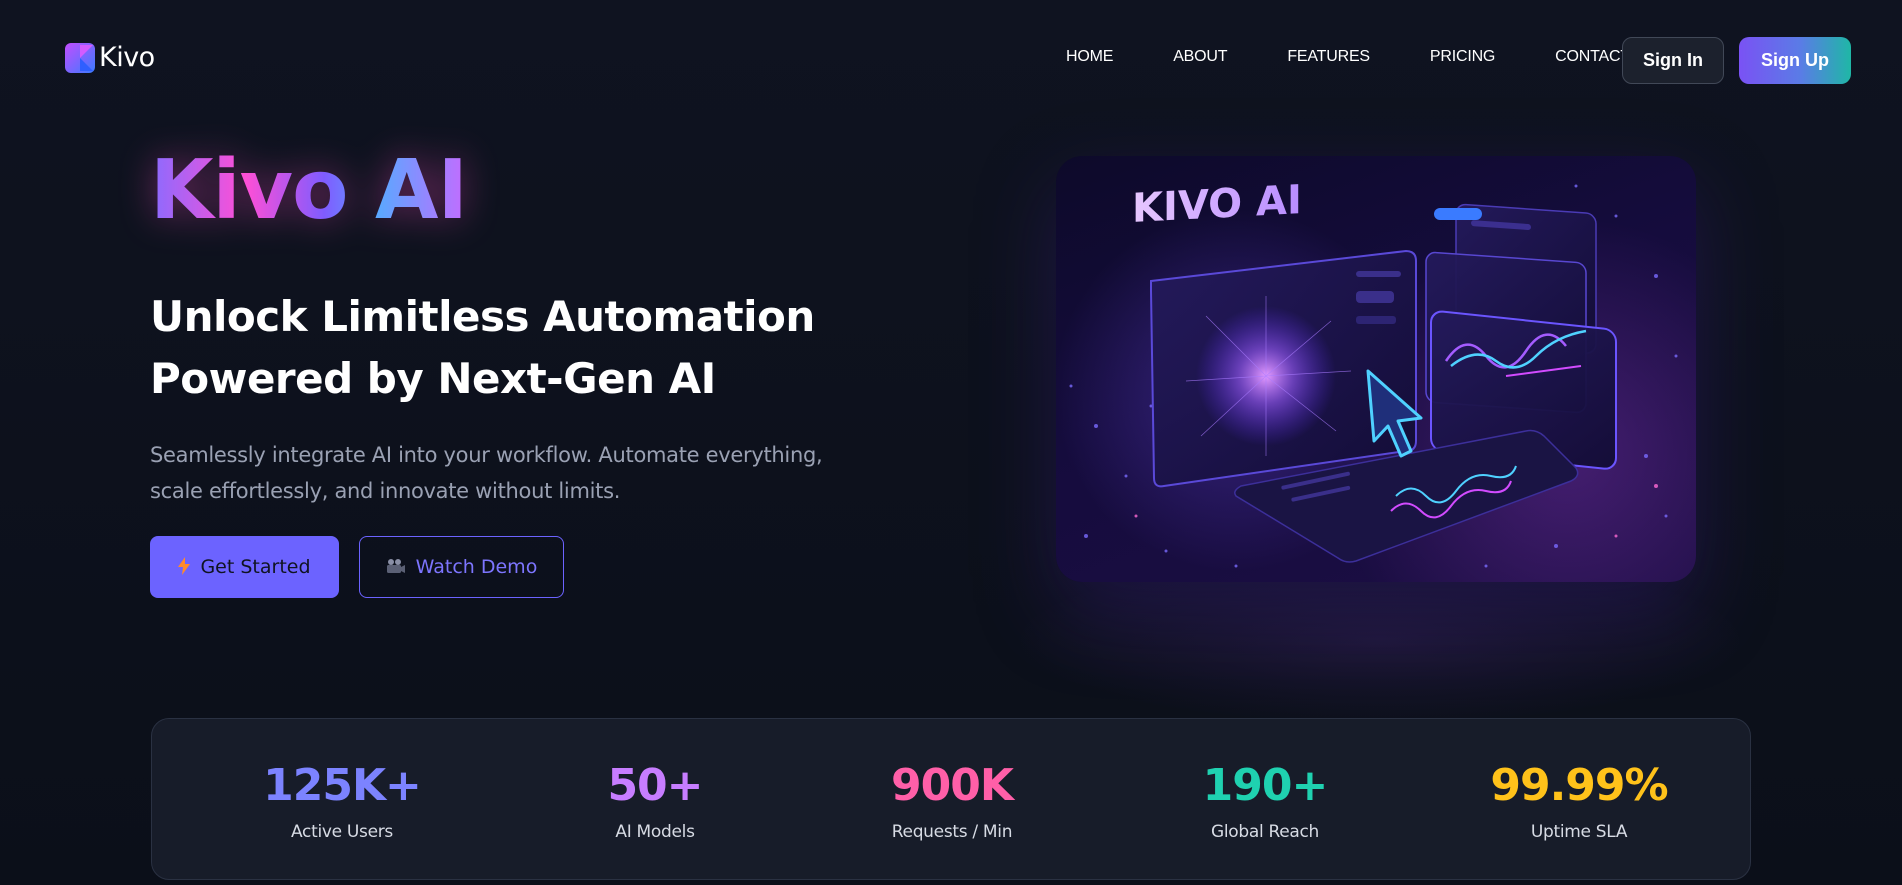 Image resolution: width=1902 pixels, height=885 pixels. What do you see at coordinates (655, 832) in the screenshot?
I see `stat-label: AI Models` at bounding box center [655, 832].